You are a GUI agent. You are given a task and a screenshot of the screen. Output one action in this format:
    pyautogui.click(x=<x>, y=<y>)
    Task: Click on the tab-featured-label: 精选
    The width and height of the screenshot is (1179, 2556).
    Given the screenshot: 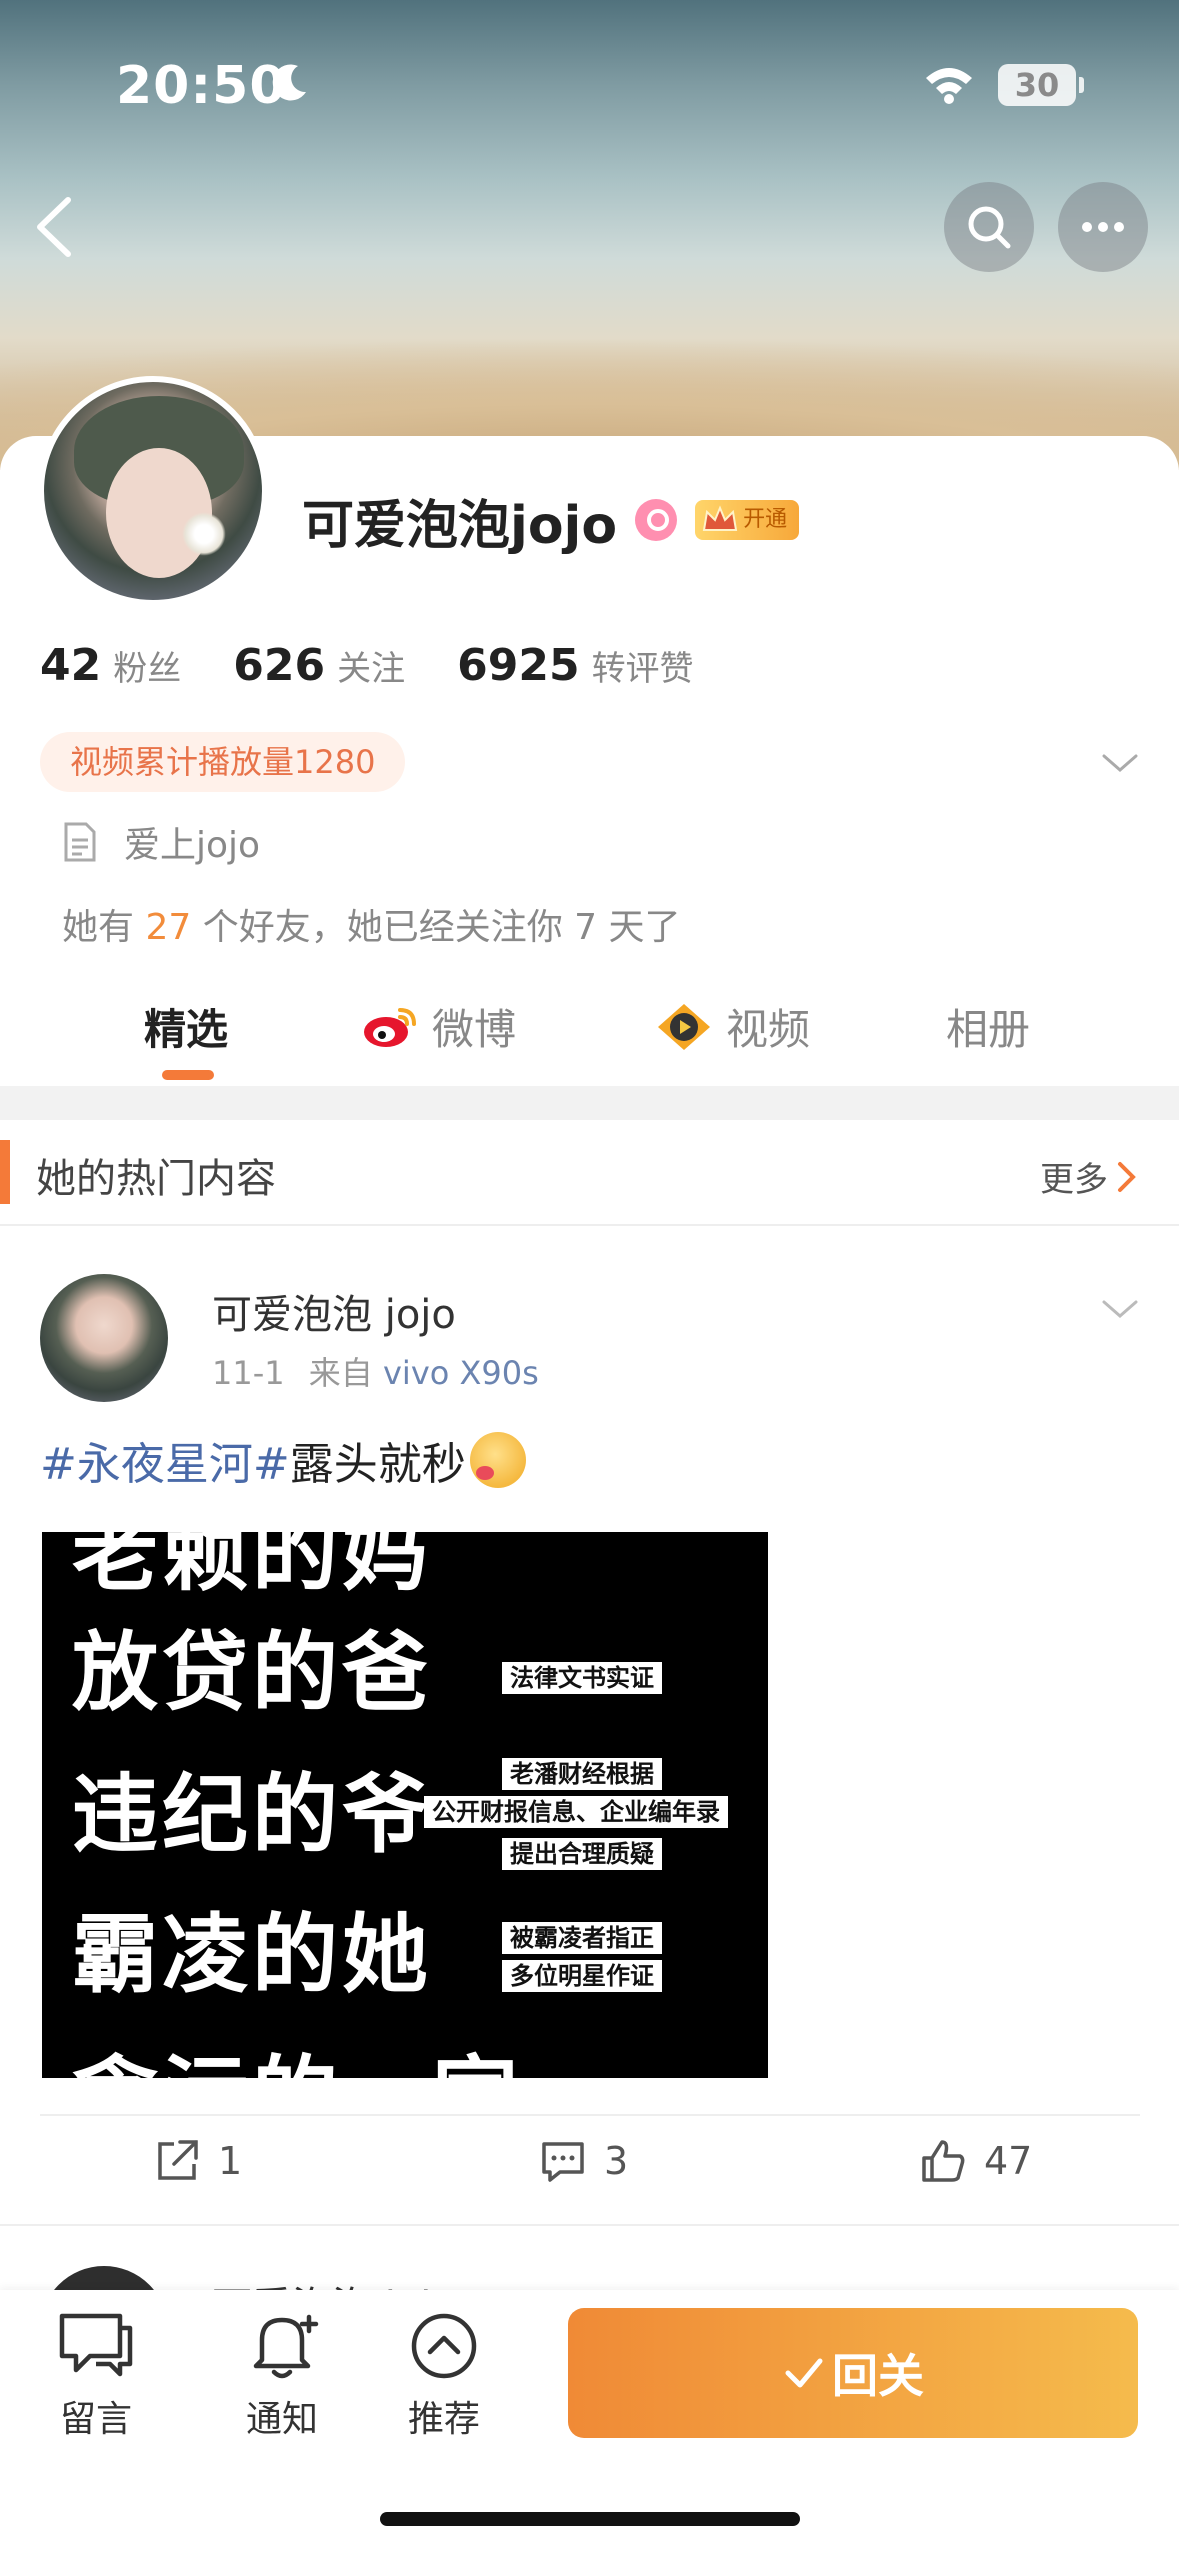 What is the action you would take?
    pyautogui.click(x=186, y=1029)
    